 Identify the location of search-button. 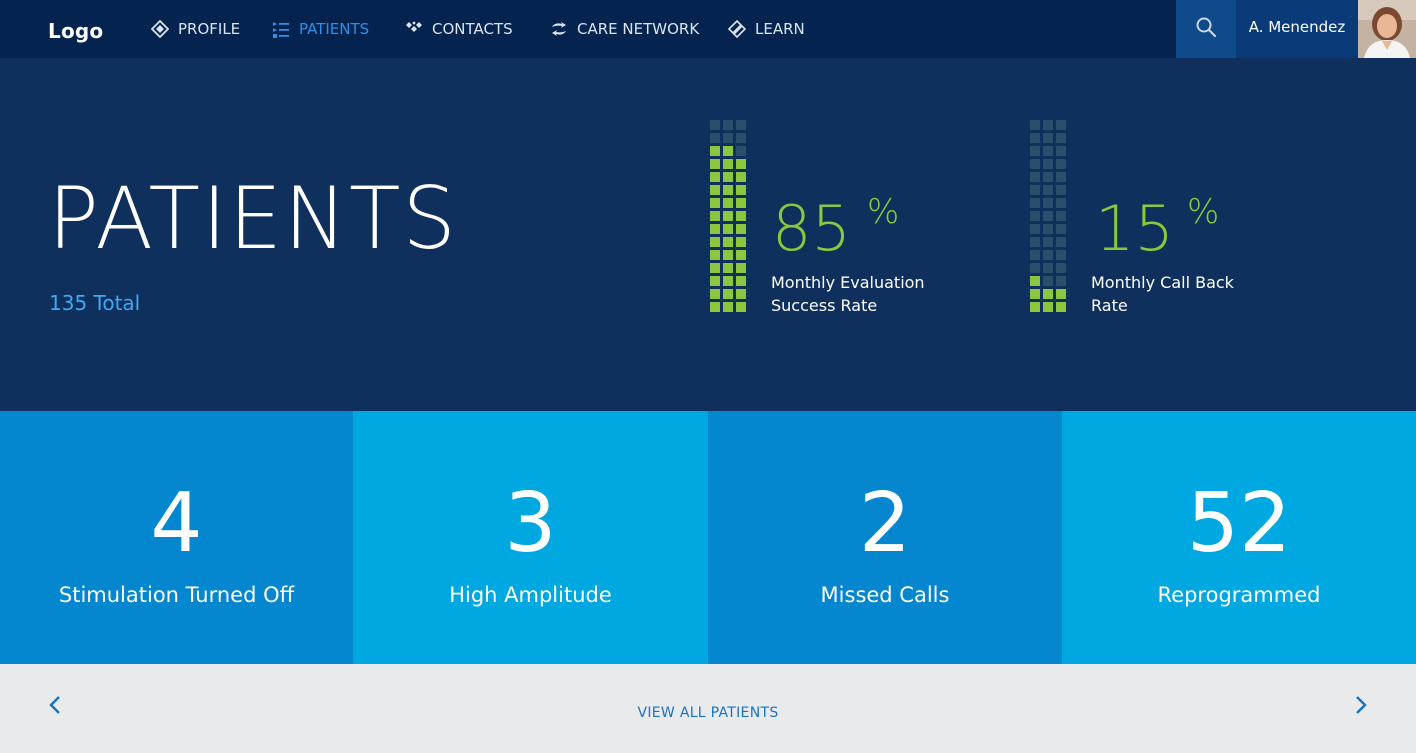
(1206, 29).